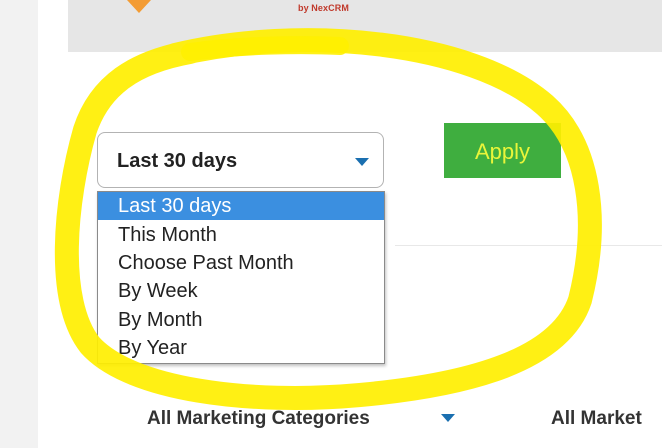  Describe the element at coordinates (596, 419) in the screenshot. I see `marketing-filter-partial: All Market` at that location.